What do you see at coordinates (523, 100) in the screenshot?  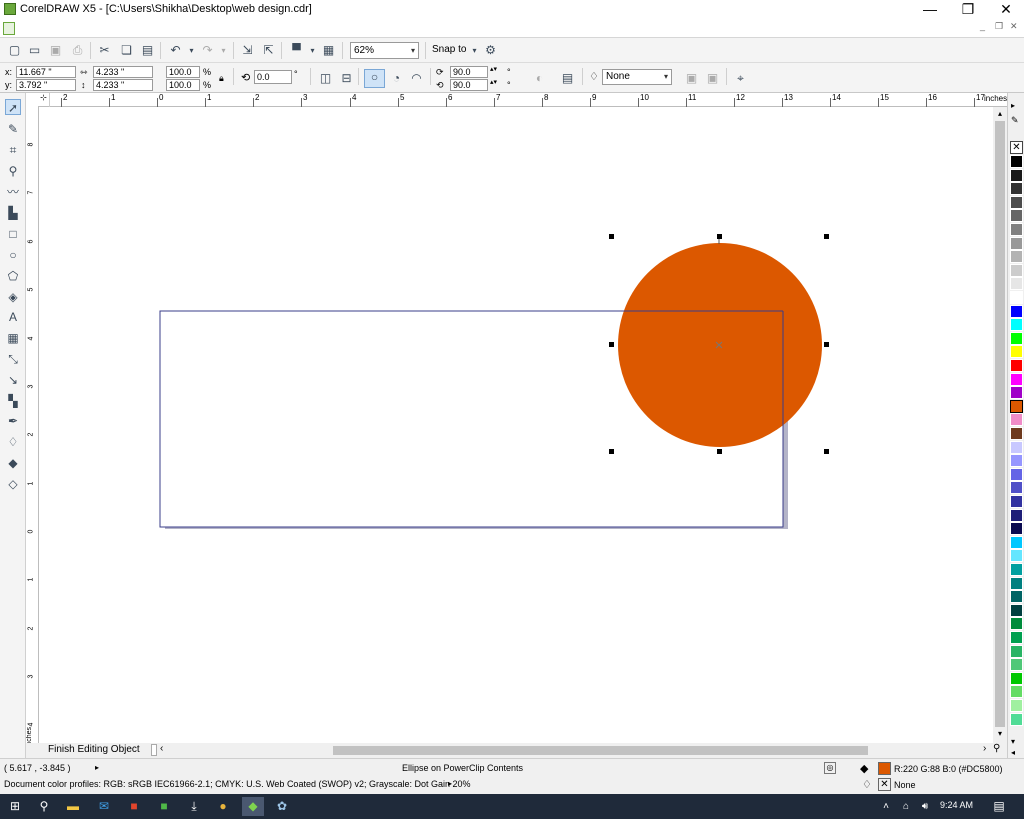 I see `horizontal-ruler: ⊹ 2 1 0 1 2 3 4 5 6 7 8 9 10 11 12 13 14 15 16 17 inches` at bounding box center [523, 100].